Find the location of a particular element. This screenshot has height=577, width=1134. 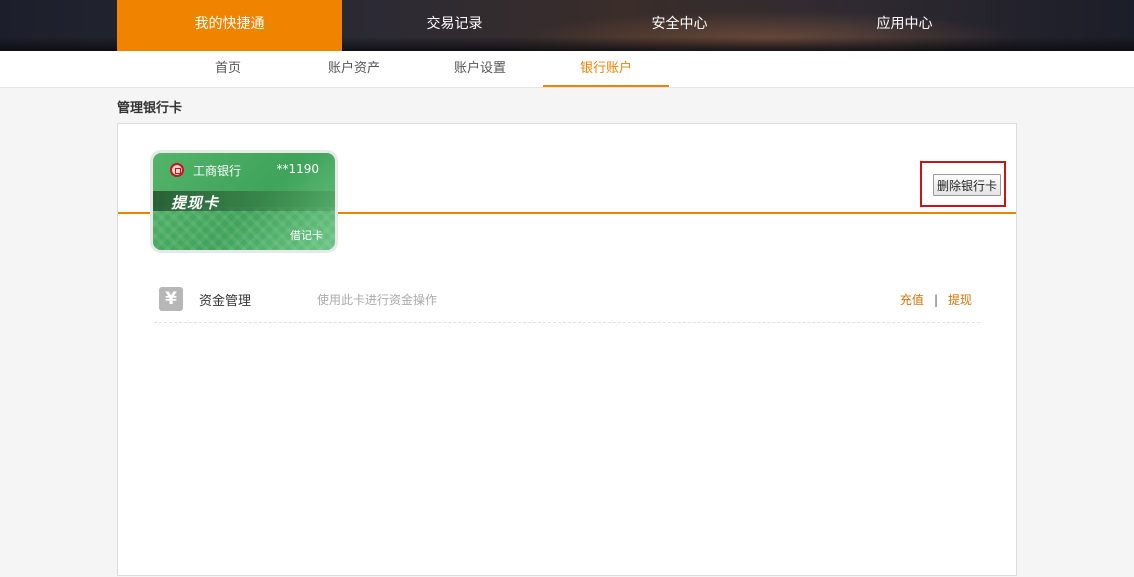

tab-home: 首页 is located at coordinates (228, 69).